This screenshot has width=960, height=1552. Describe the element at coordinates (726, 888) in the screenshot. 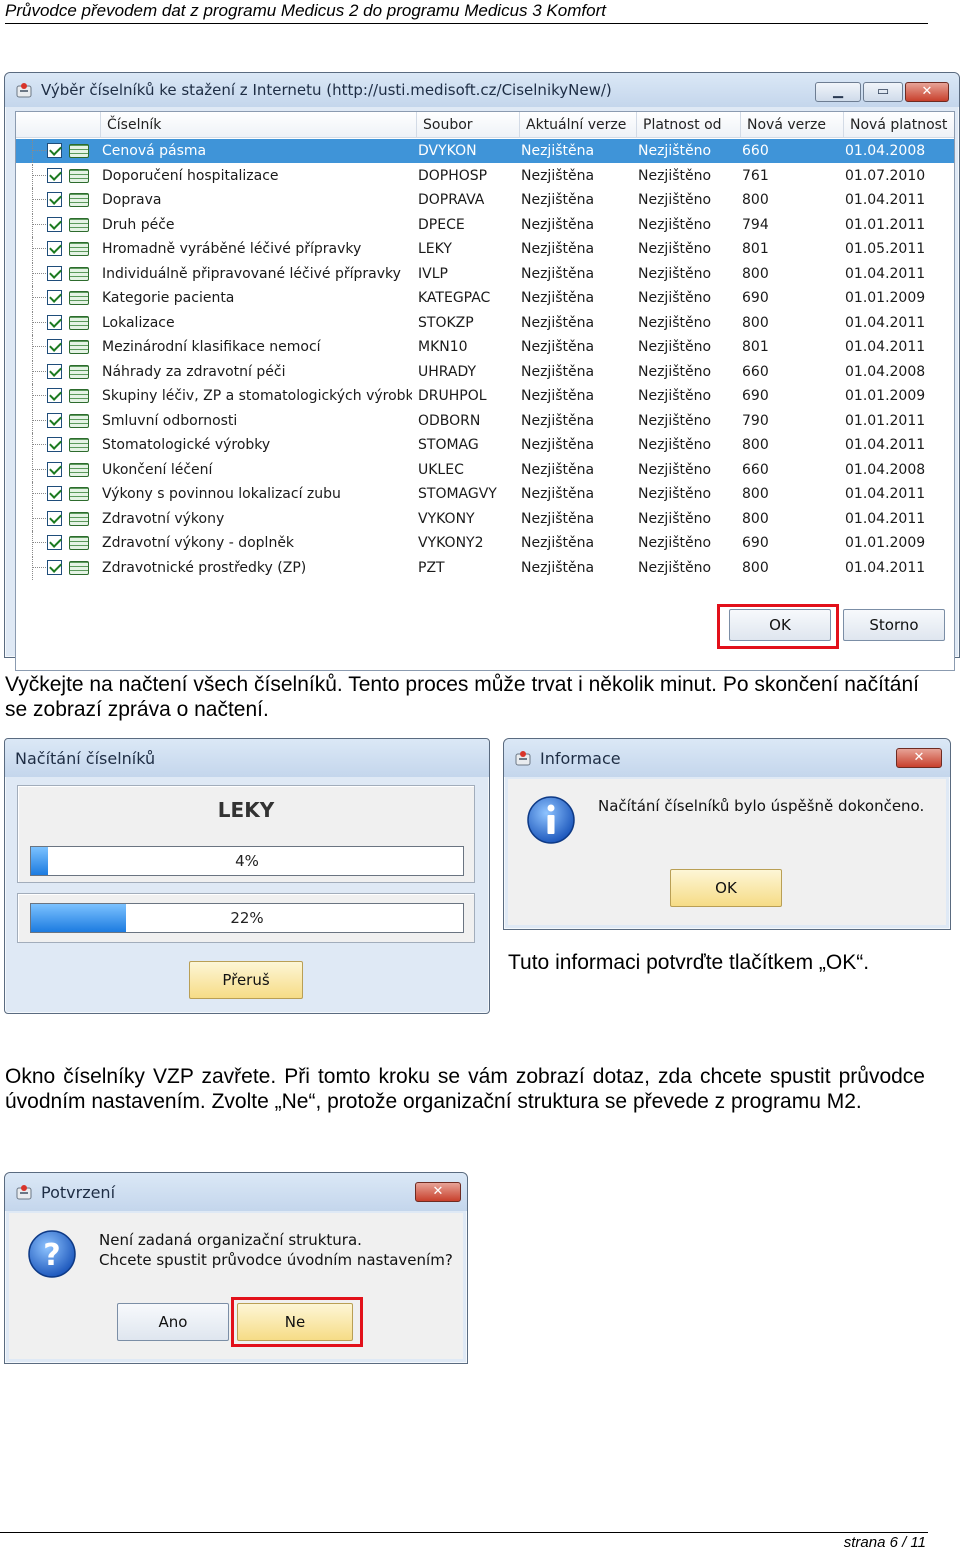

I see `info-ok-button: OK` at that location.